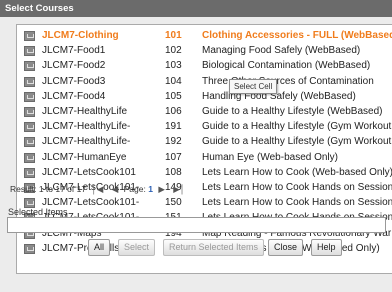 The image size is (392, 292). Describe the element at coordinates (173, 157) in the screenshot. I see `course-number-cell: 107` at that location.